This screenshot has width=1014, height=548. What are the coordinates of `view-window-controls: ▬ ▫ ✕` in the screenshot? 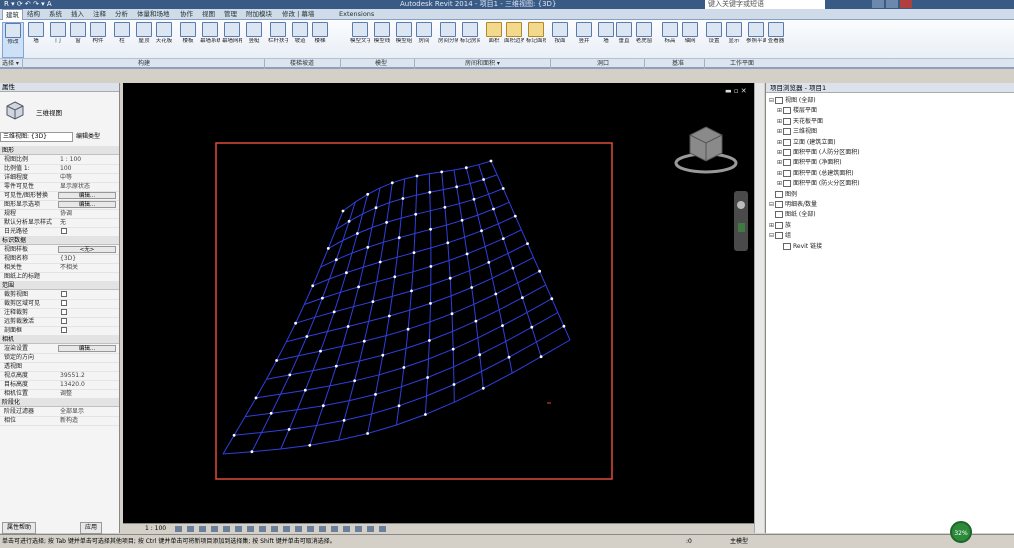 It's located at (736, 91).